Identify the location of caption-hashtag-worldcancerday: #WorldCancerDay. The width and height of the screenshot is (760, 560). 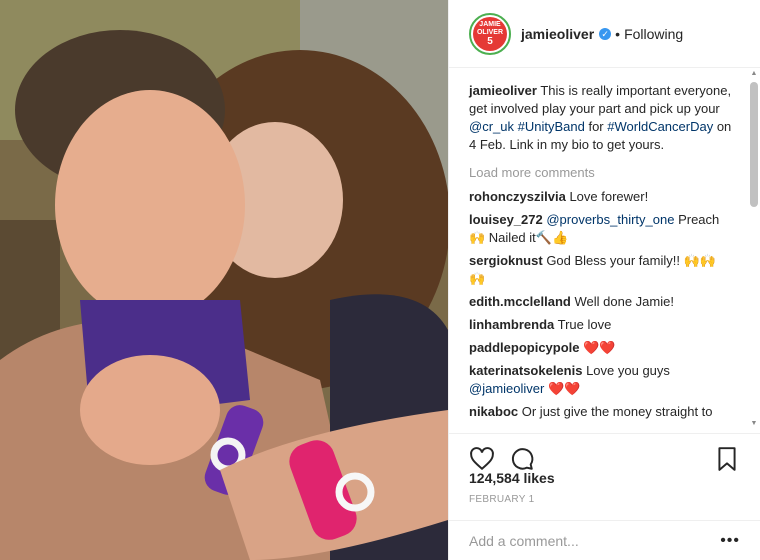
(660, 126).